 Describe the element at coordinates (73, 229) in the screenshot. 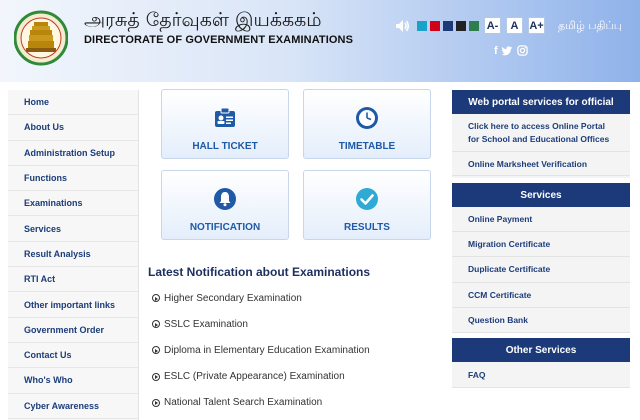

I see `nav-item-services: Services` at that location.